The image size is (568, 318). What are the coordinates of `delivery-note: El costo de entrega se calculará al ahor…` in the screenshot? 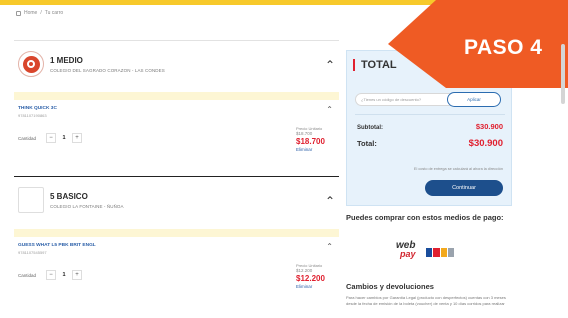 It's located at (458, 169).